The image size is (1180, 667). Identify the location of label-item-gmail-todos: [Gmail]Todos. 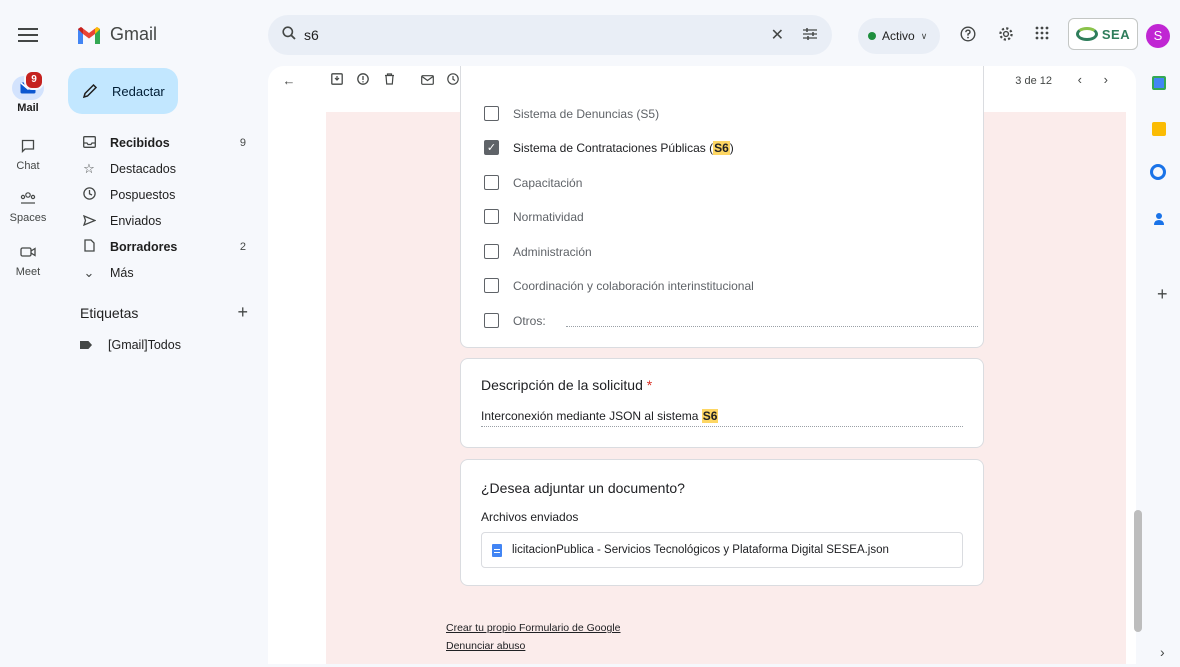
(130, 345).